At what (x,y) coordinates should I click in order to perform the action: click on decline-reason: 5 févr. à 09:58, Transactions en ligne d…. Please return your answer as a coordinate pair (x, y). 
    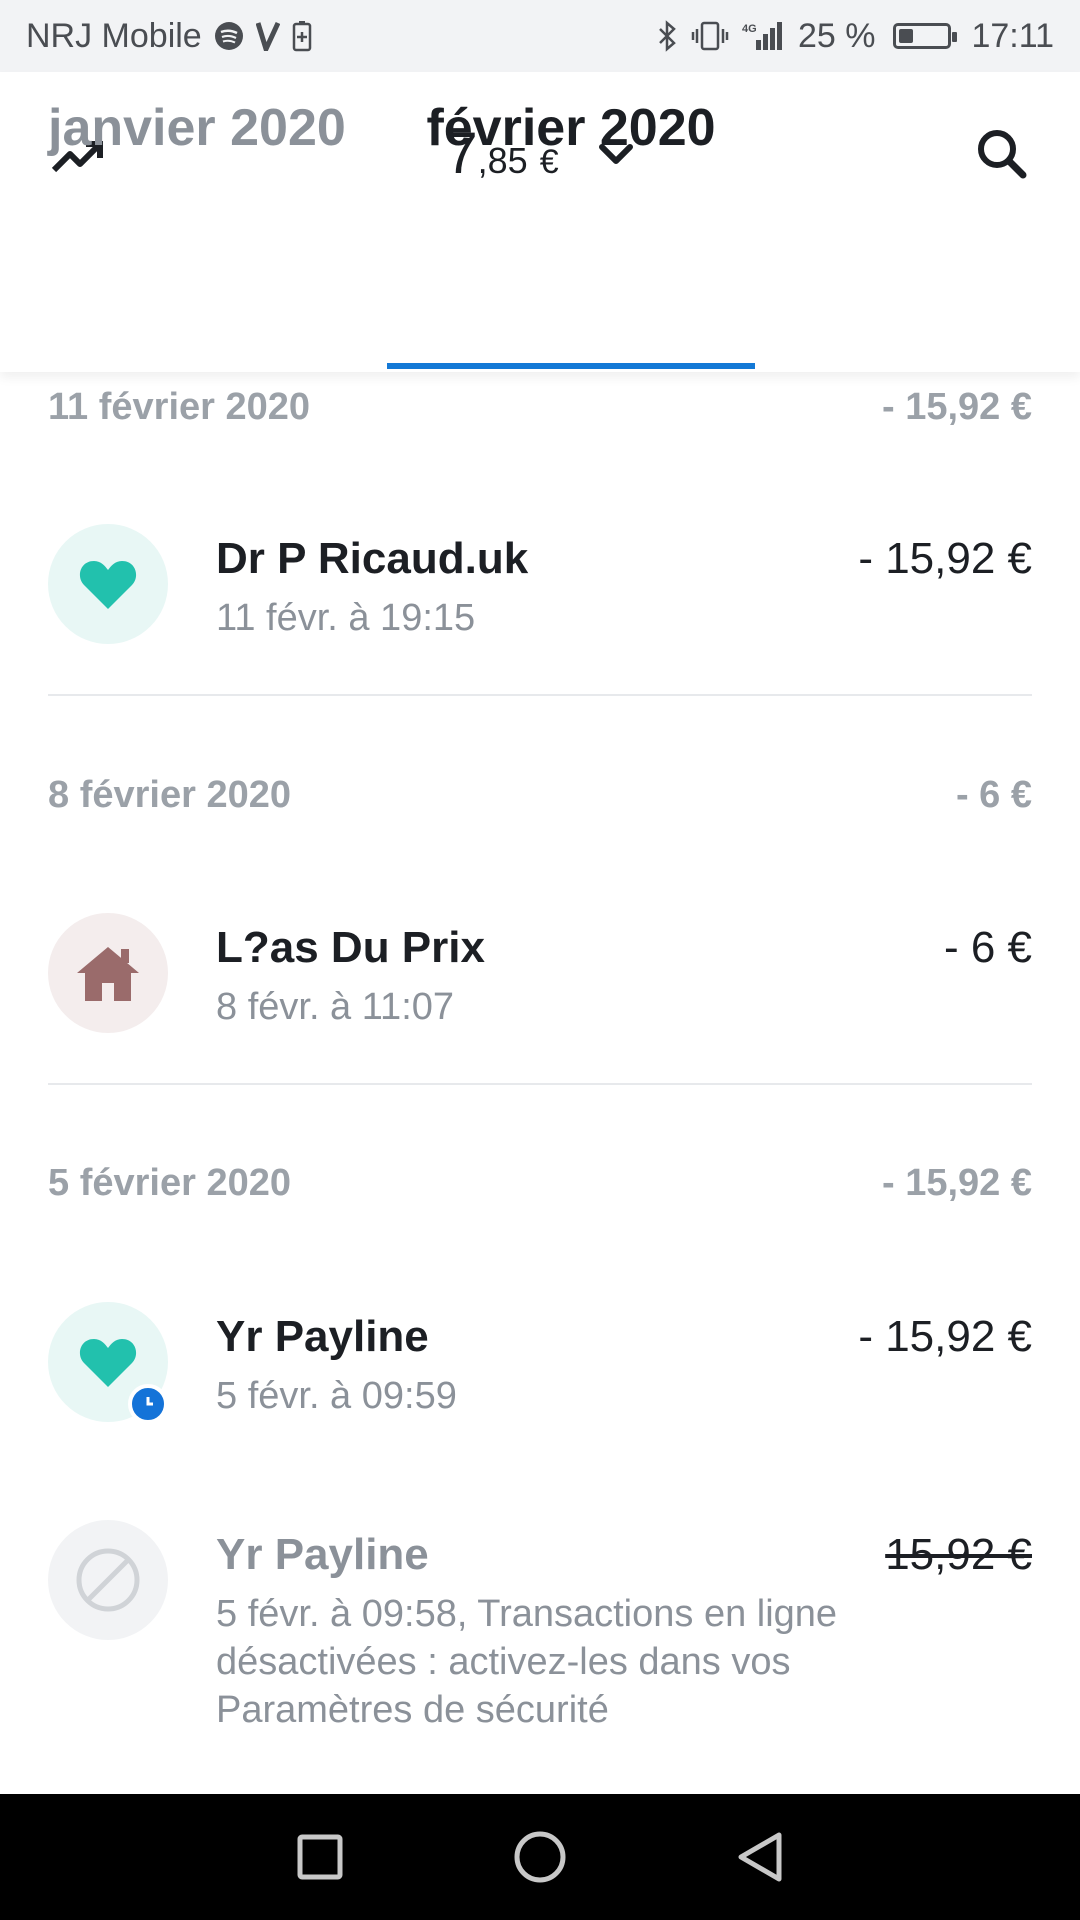
    Looking at the image, I should click on (527, 1662).